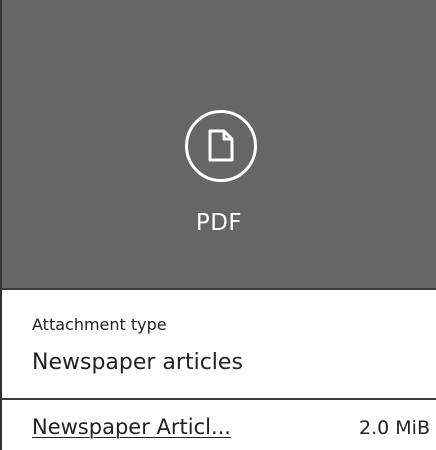  Describe the element at coordinates (394, 428) in the screenshot. I see `file-size: 2.0 MiB` at that location.